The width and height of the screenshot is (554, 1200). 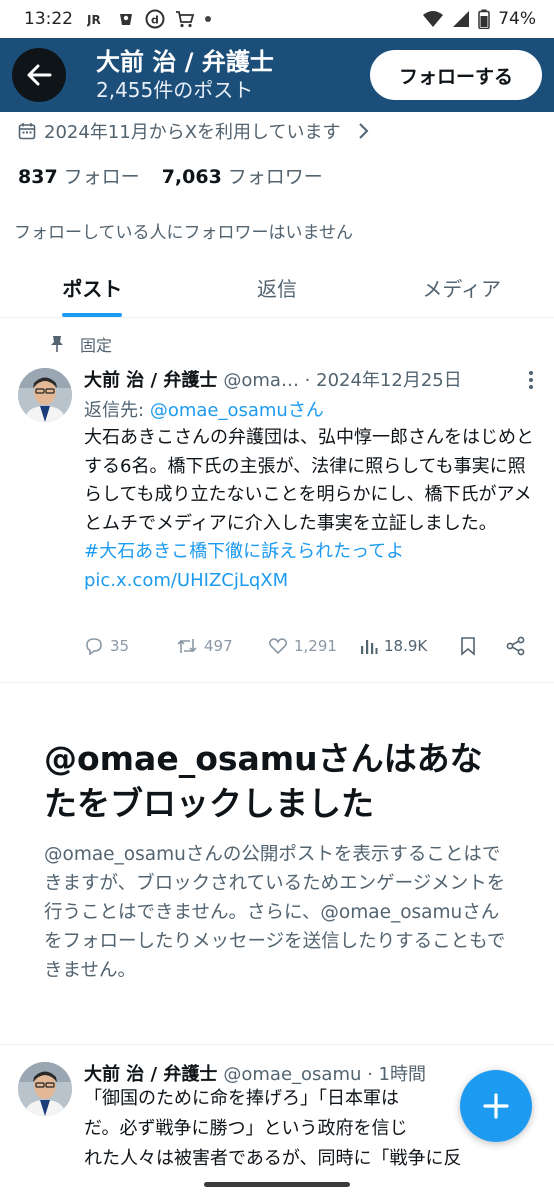 I want to click on follow-counts: 837 フォロー 7,063 フォロワー, so click(x=170, y=175).